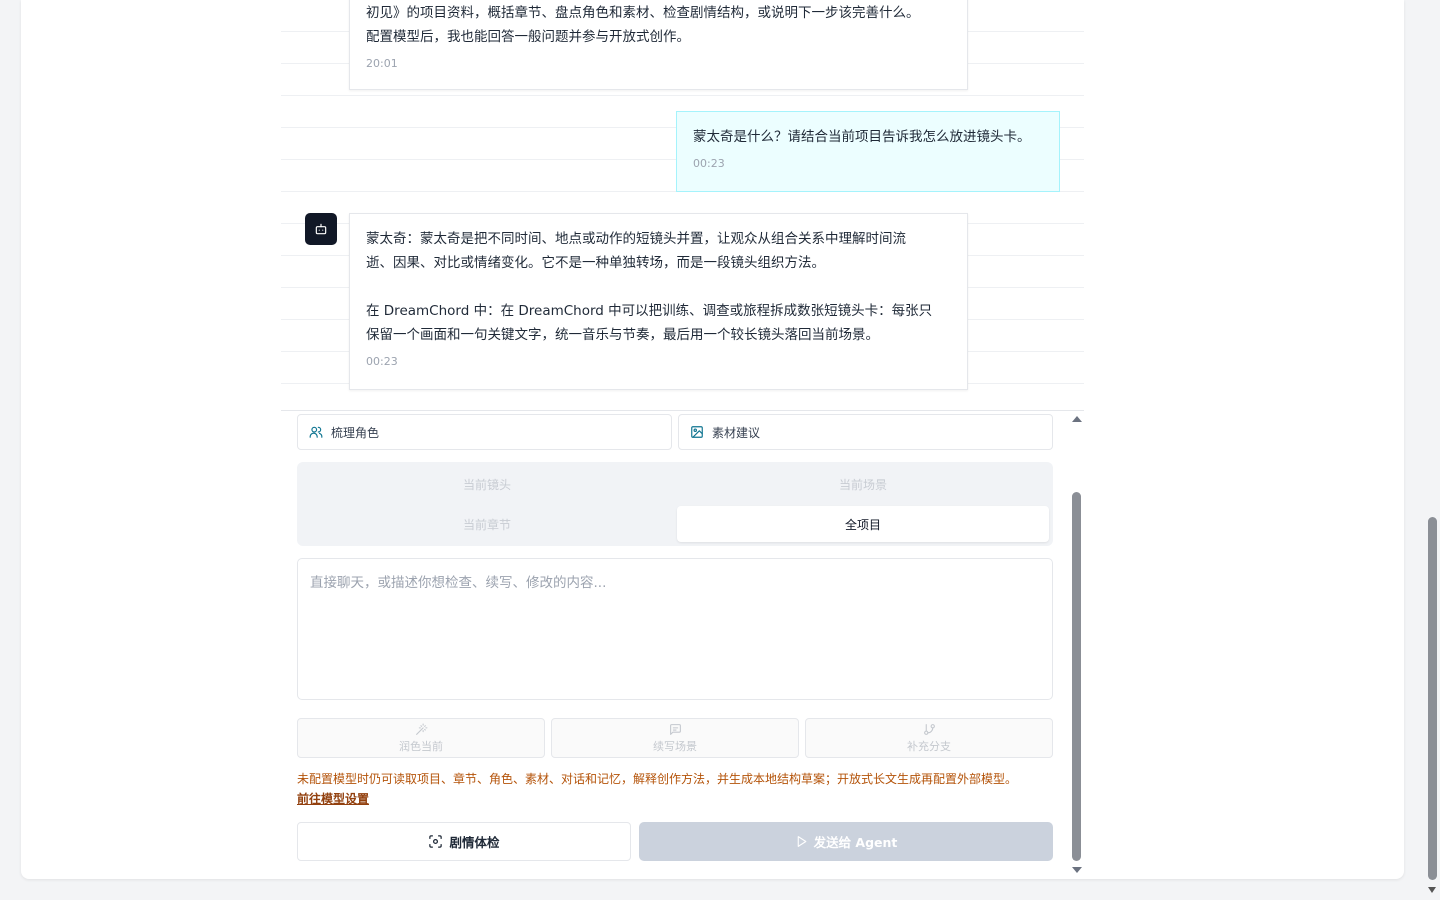 The width and height of the screenshot is (1440, 900). What do you see at coordinates (1077, 870) in the screenshot?
I see `scroll-down-arrow-icon` at bounding box center [1077, 870].